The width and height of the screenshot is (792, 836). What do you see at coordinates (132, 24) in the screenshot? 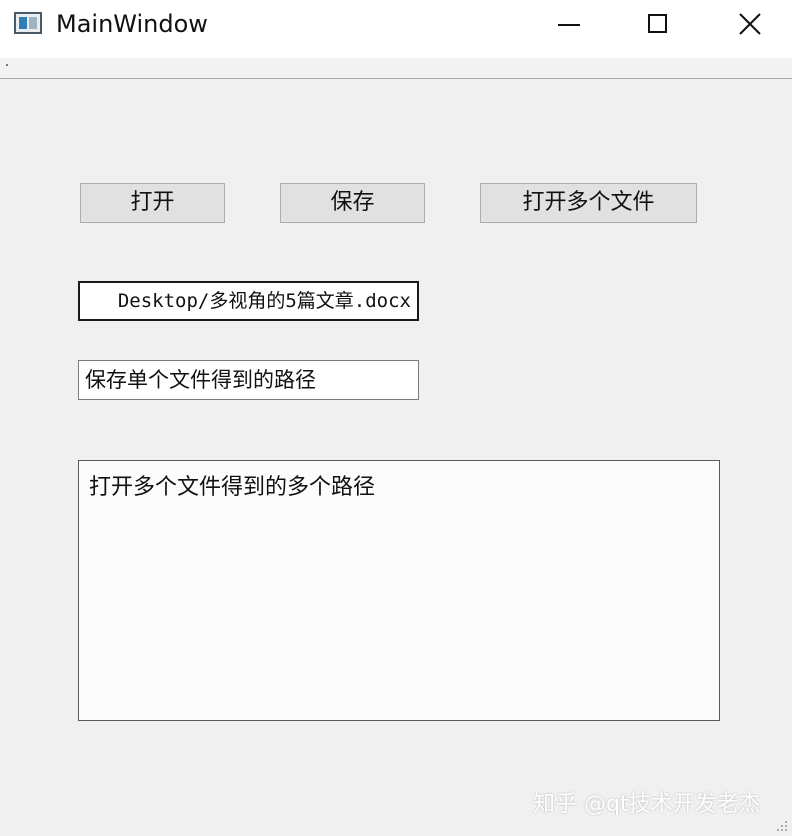
I see `window-title: MainWindow` at bounding box center [132, 24].